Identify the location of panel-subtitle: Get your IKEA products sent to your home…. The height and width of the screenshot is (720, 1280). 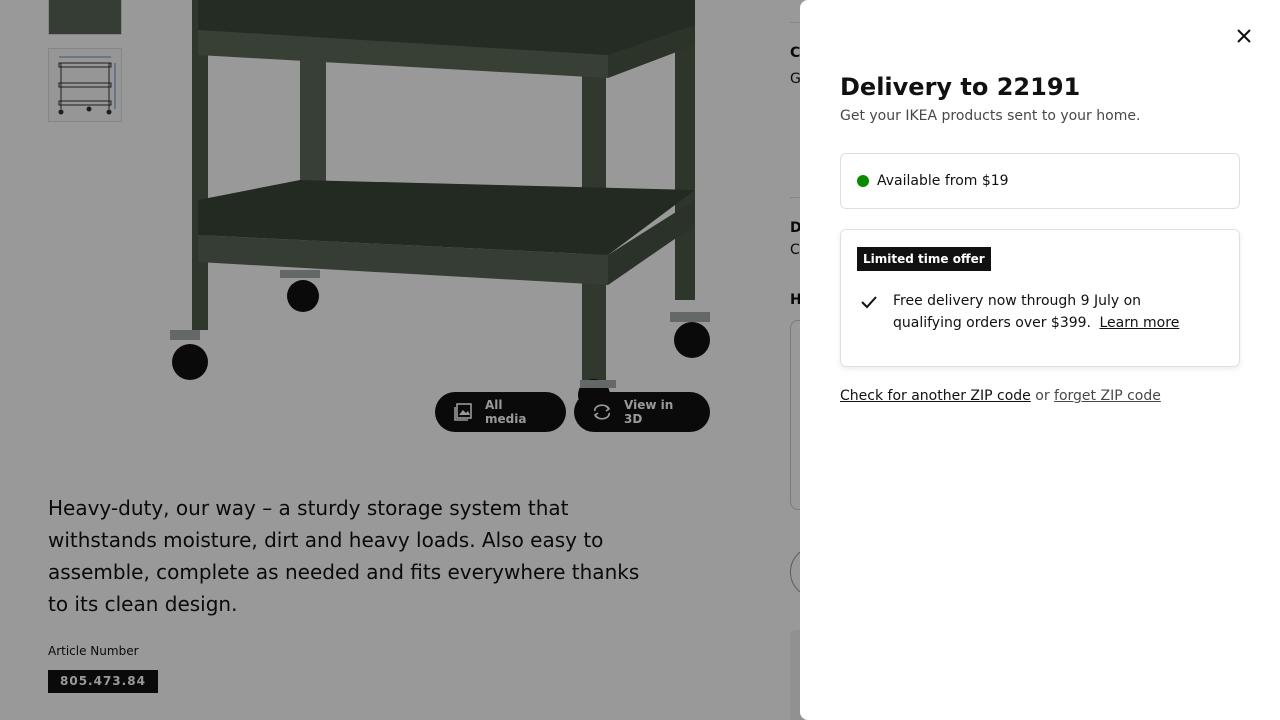
(990, 116).